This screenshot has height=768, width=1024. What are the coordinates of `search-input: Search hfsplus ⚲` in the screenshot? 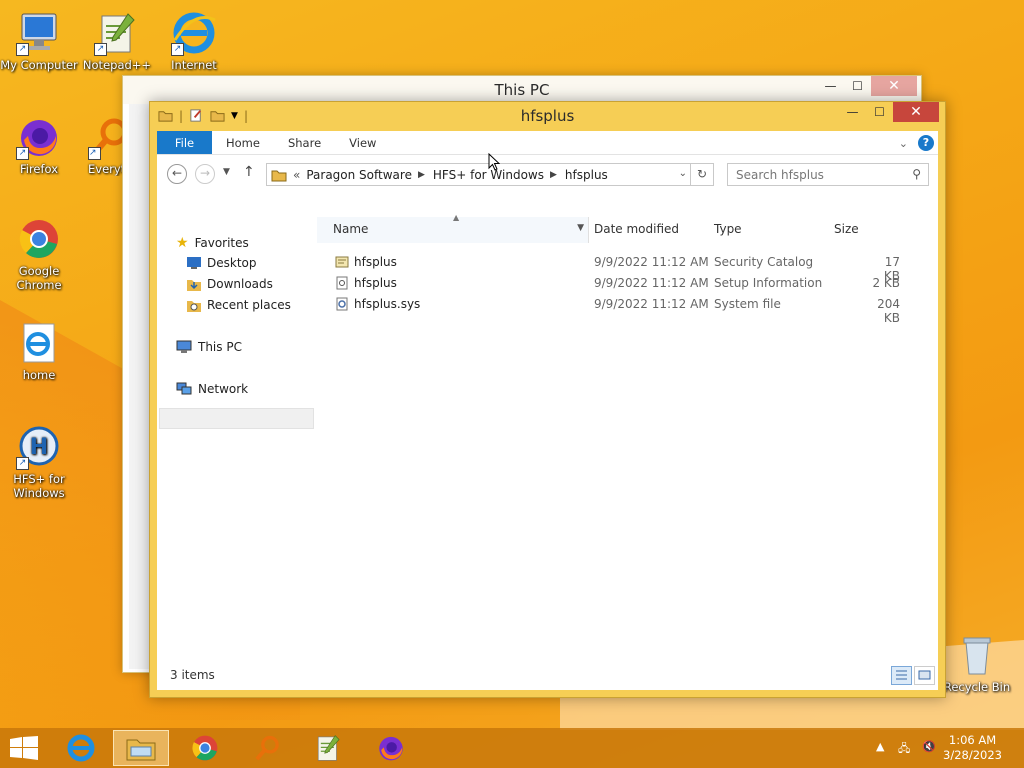 It's located at (828, 174).